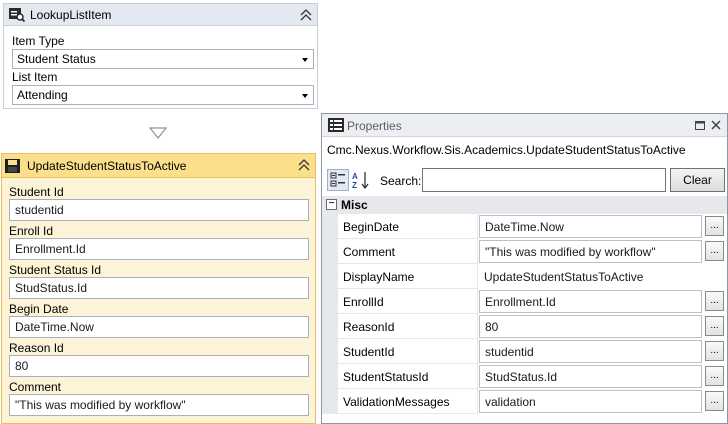 Image resolution: width=728 pixels, height=424 pixels. What do you see at coordinates (160, 15) in the screenshot?
I see `activity-header: LookupListItem` at bounding box center [160, 15].